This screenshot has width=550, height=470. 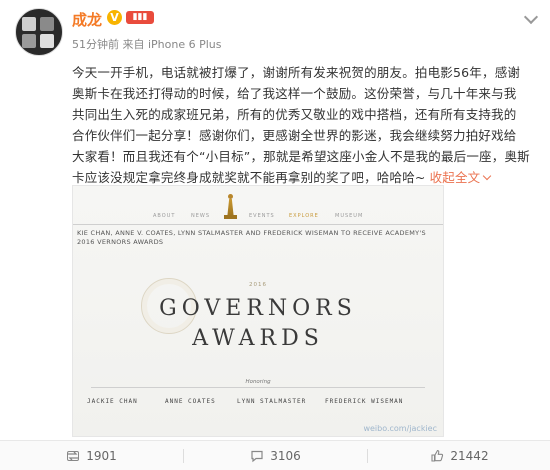 What do you see at coordinates (364, 401) in the screenshot?
I see `honoree-name: FREDERICK WISEMAN` at bounding box center [364, 401].